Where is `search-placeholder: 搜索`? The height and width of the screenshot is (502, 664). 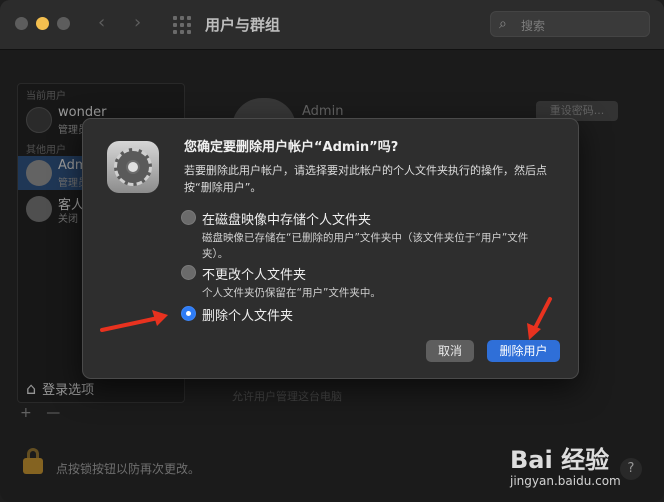 search-placeholder: 搜索 is located at coordinates (533, 26).